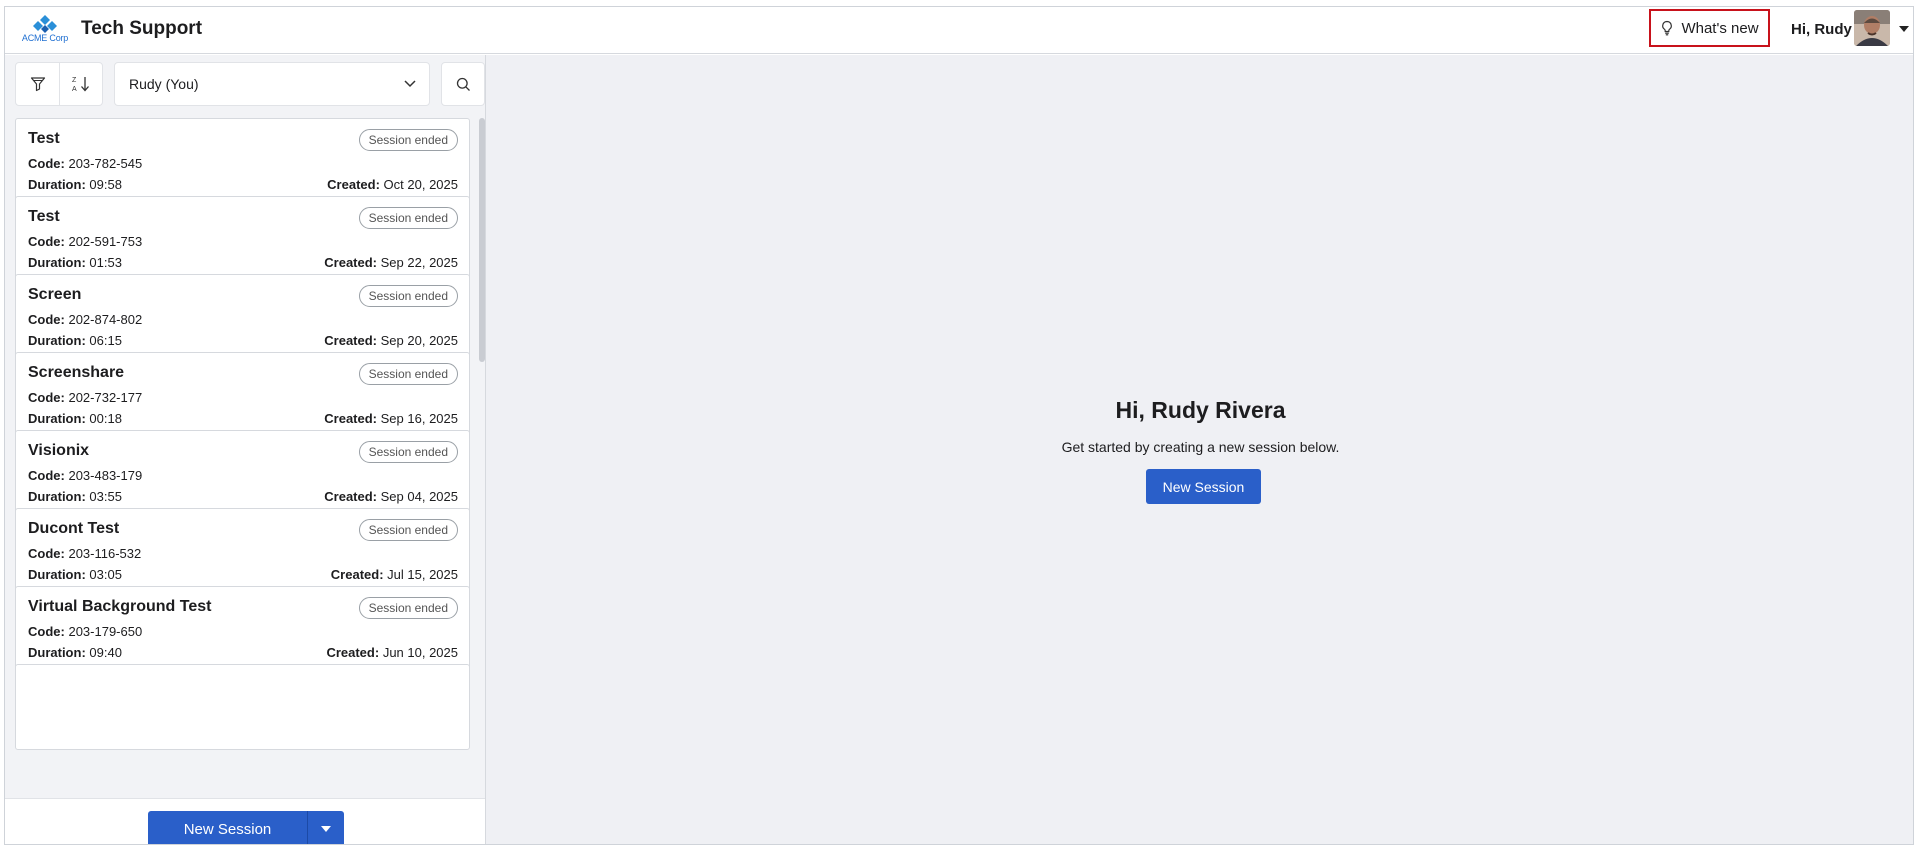 The image size is (1917, 849). I want to click on new-session-button: New Session, so click(228, 827).